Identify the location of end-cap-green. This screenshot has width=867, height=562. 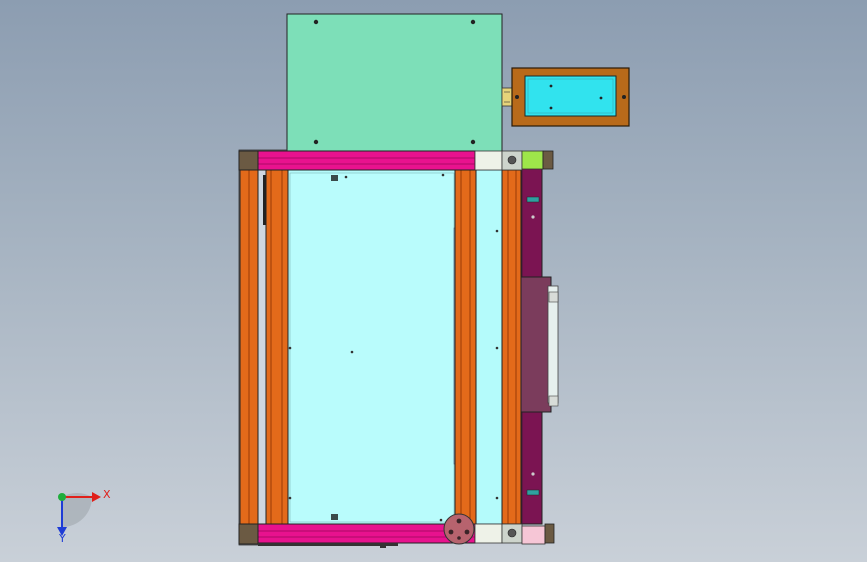
(532, 160).